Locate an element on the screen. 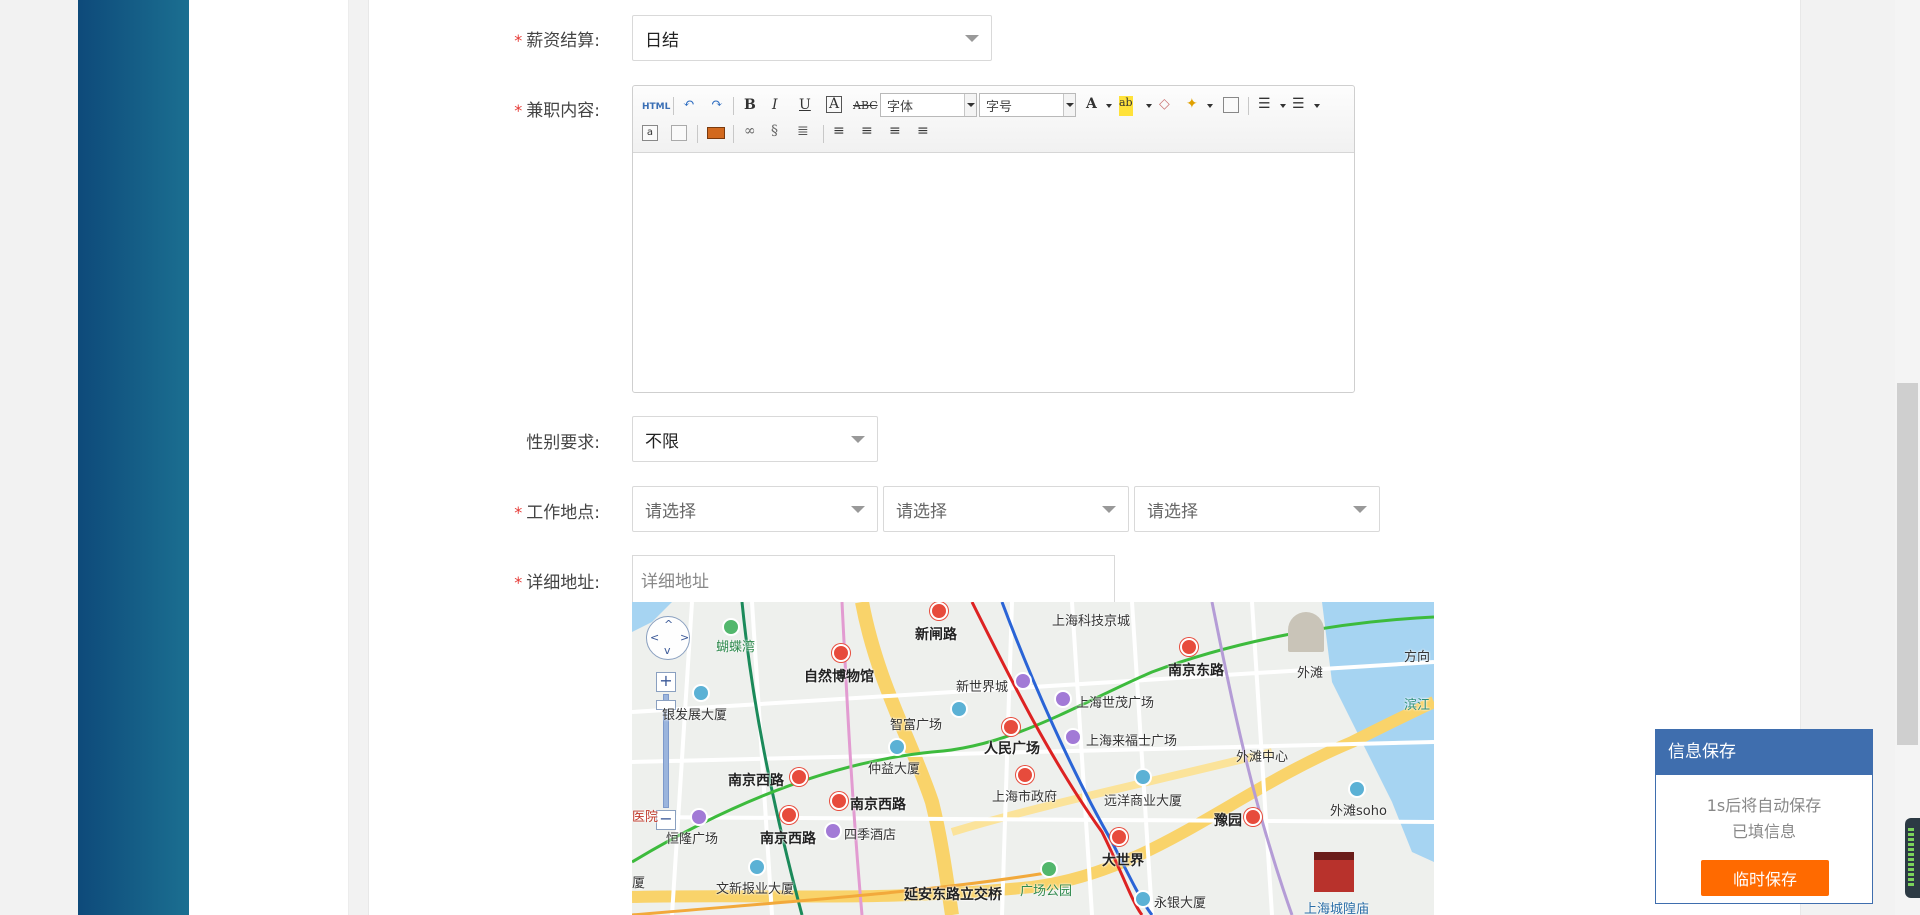  city-select: 请选择 is located at coordinates (1006, 509).